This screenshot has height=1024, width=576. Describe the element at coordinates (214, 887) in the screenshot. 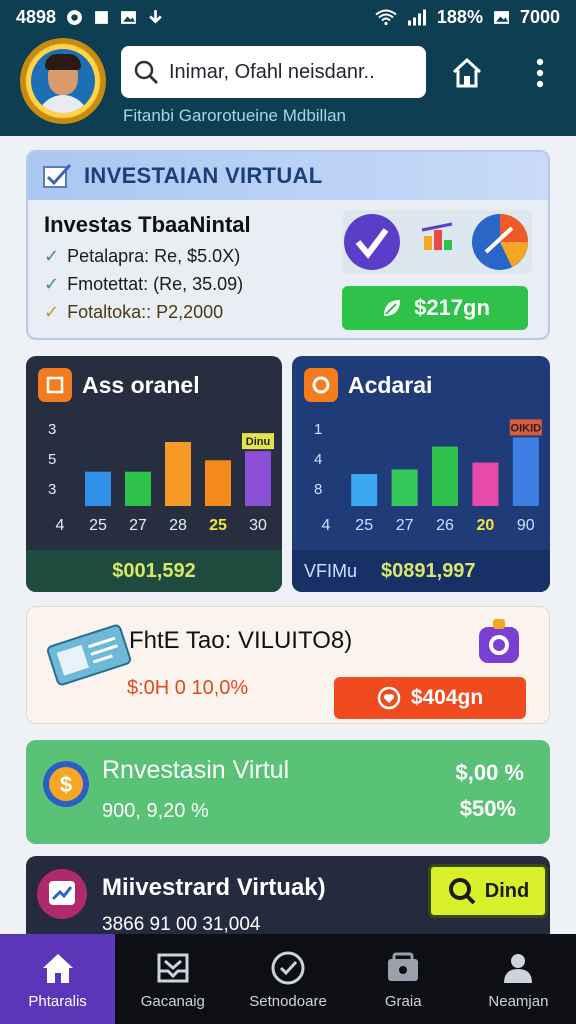

I see `portfolio-title: Miivestrard Virtuak)` at that location.